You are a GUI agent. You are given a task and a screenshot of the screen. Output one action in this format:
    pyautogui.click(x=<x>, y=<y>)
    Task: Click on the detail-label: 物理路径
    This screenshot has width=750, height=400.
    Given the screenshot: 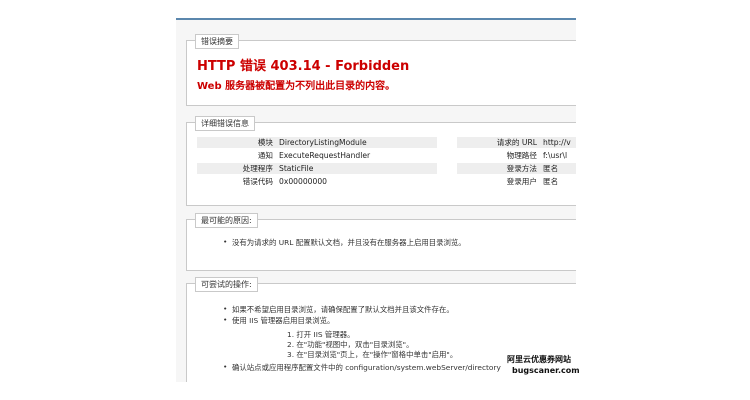 What is the action you would take?
    pyautogui.click(x=521, y=155)
    